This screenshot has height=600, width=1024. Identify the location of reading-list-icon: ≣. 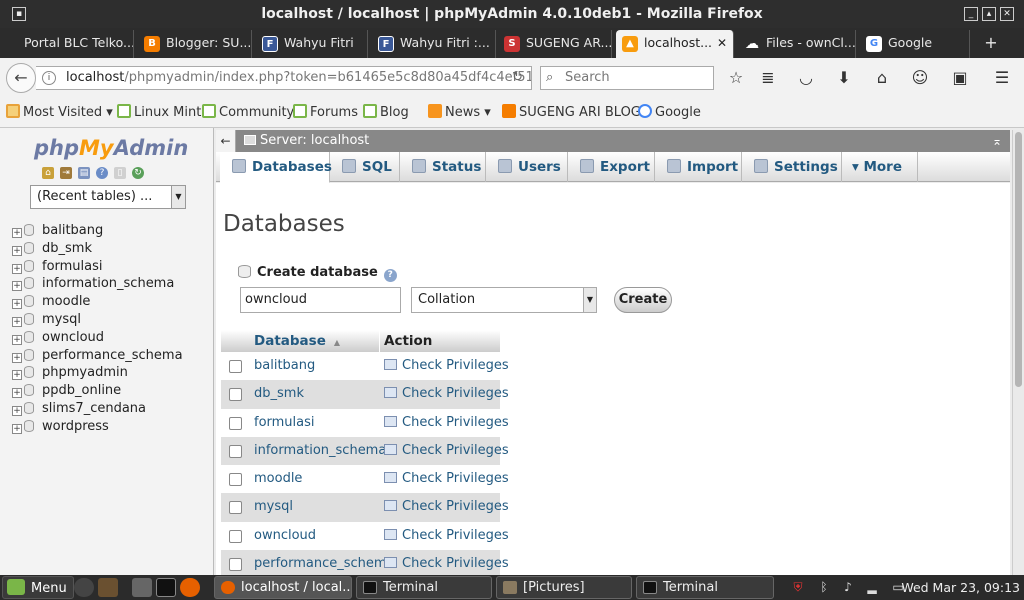
(768, 78).